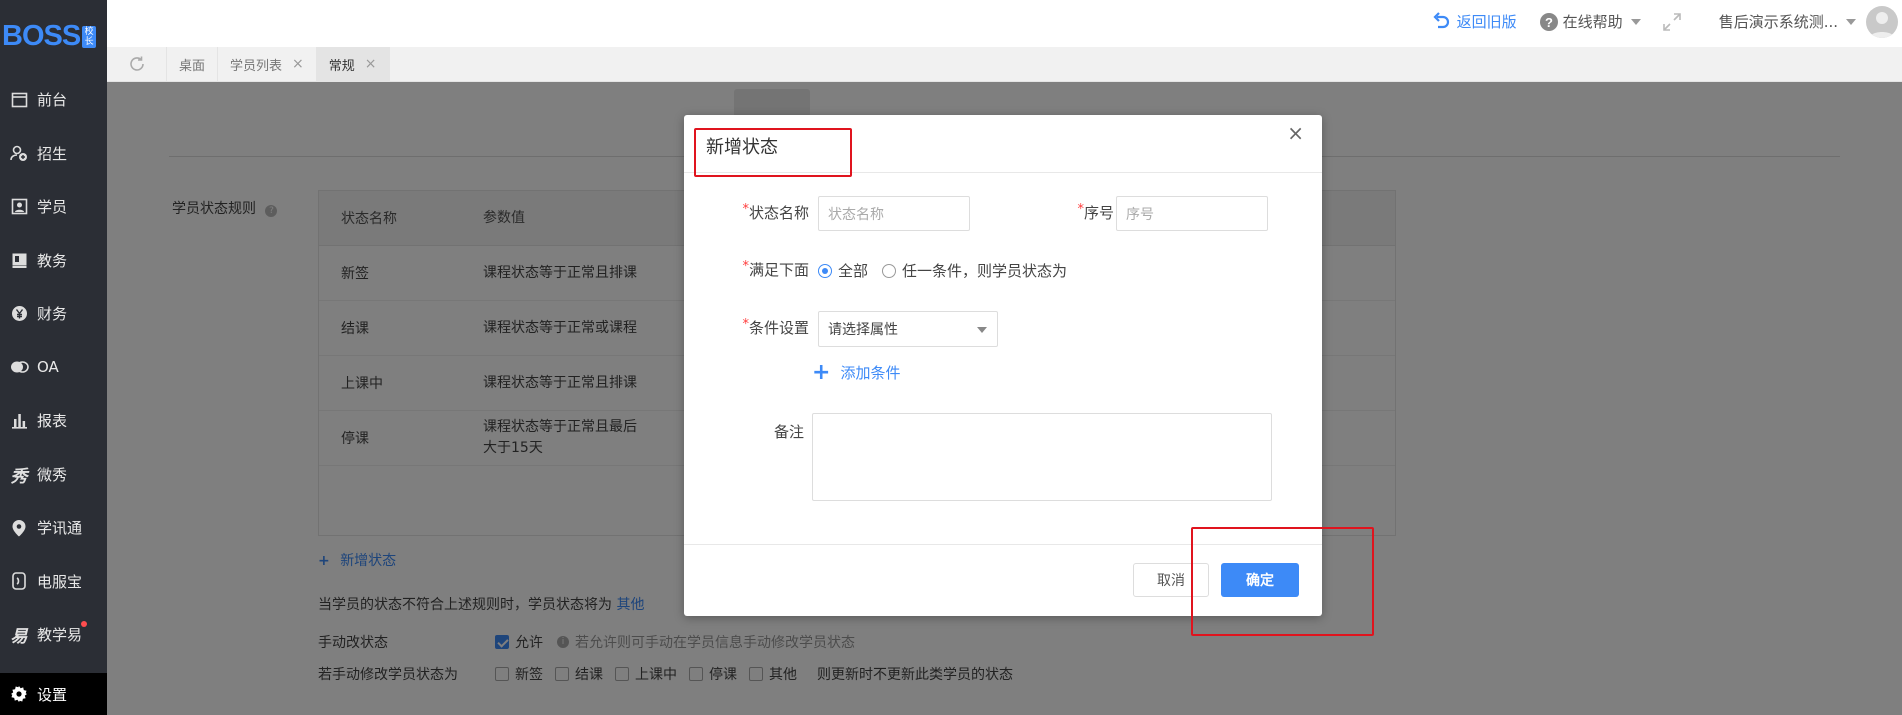 The width and height of the screenshot is (1902, 715). I want to click on sidebar-item-label: 财务, so click(52, 314).